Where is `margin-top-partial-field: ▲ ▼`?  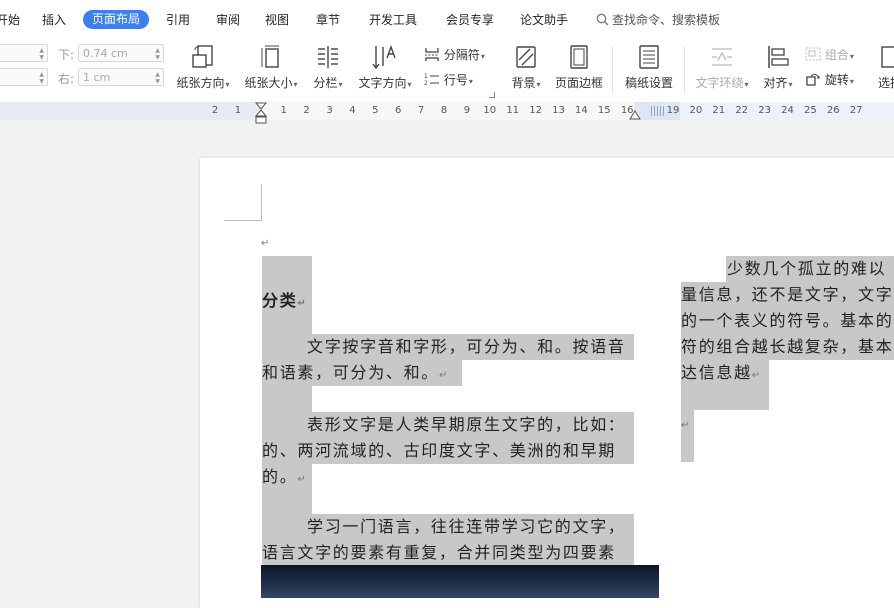 margin-top-partial-field: ▲ ▼ is located at coordinates (24, 53).